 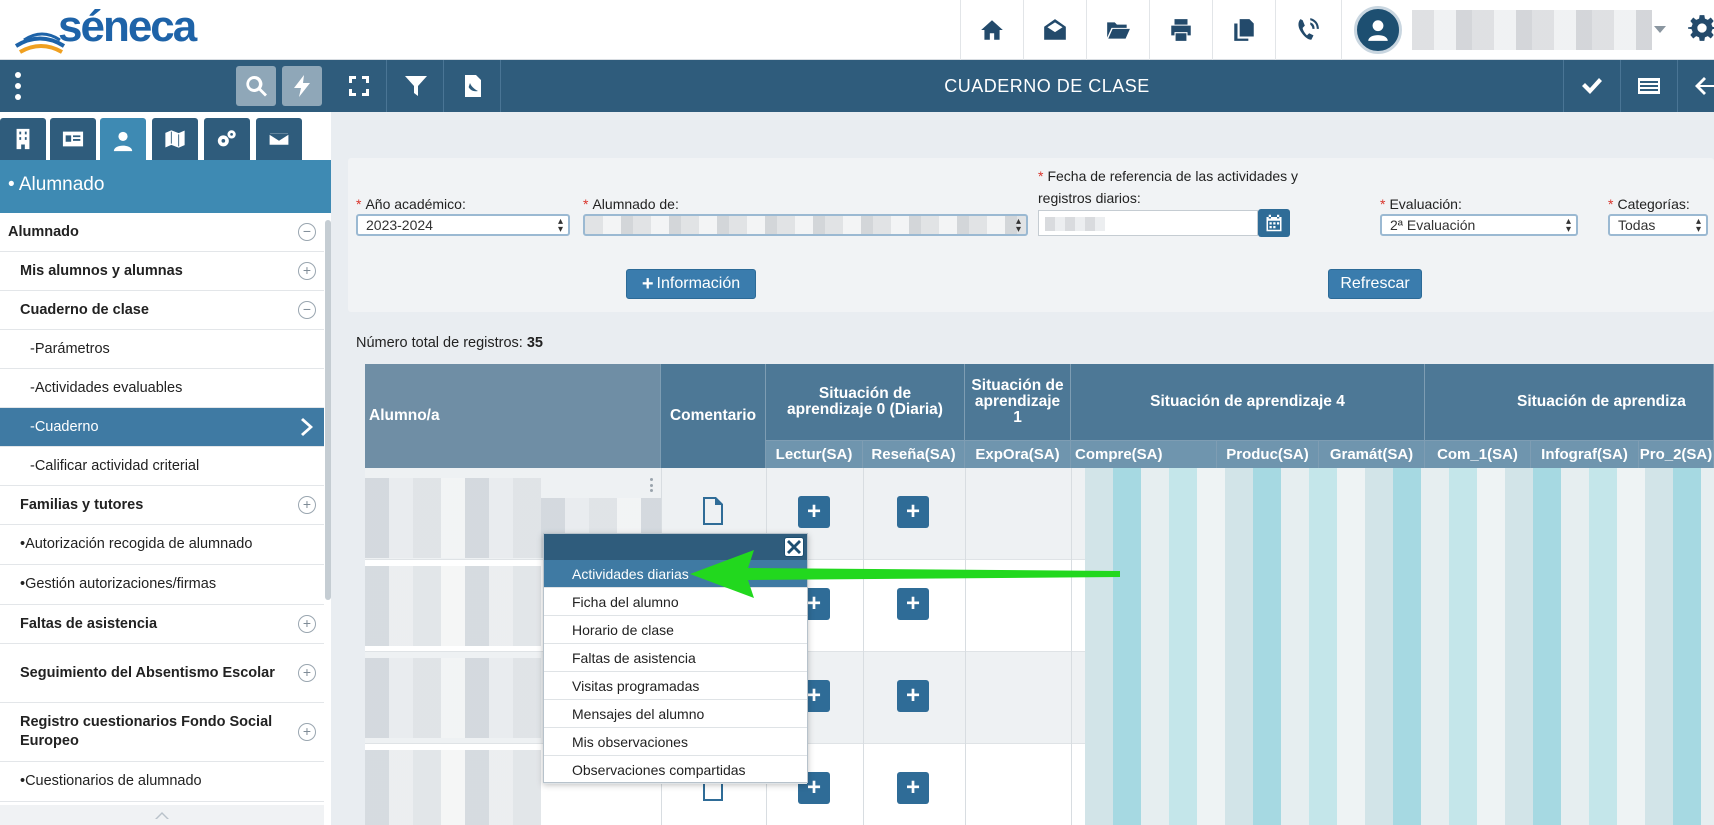 I want to click on chevron-down-icon, so click(x=1660, y=29).